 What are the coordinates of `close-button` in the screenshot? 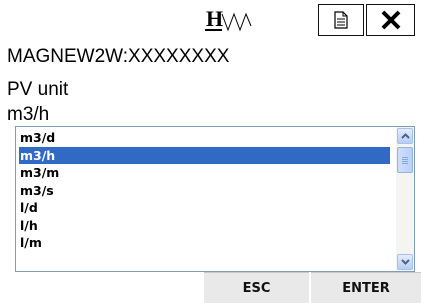 It's located at (390, 20).